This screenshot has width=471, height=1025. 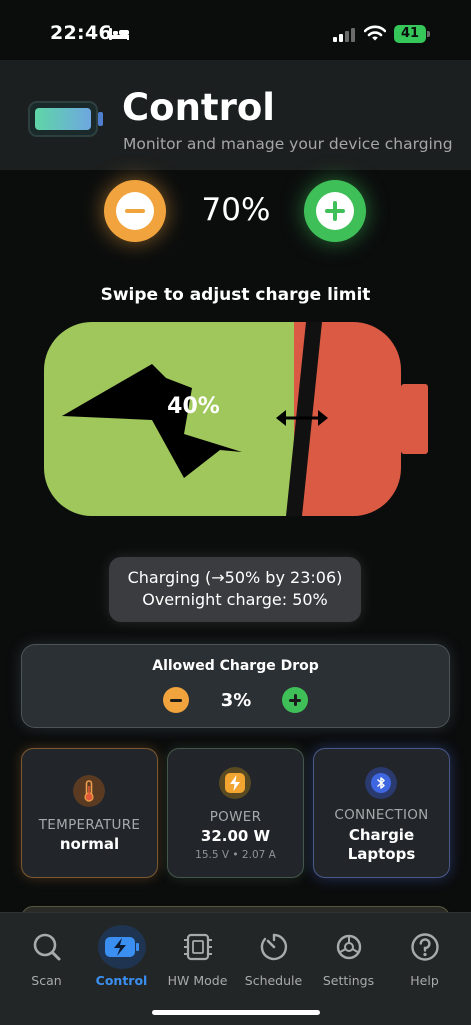 I want to click on tab-label: Scan, so click(x=46, y=980).